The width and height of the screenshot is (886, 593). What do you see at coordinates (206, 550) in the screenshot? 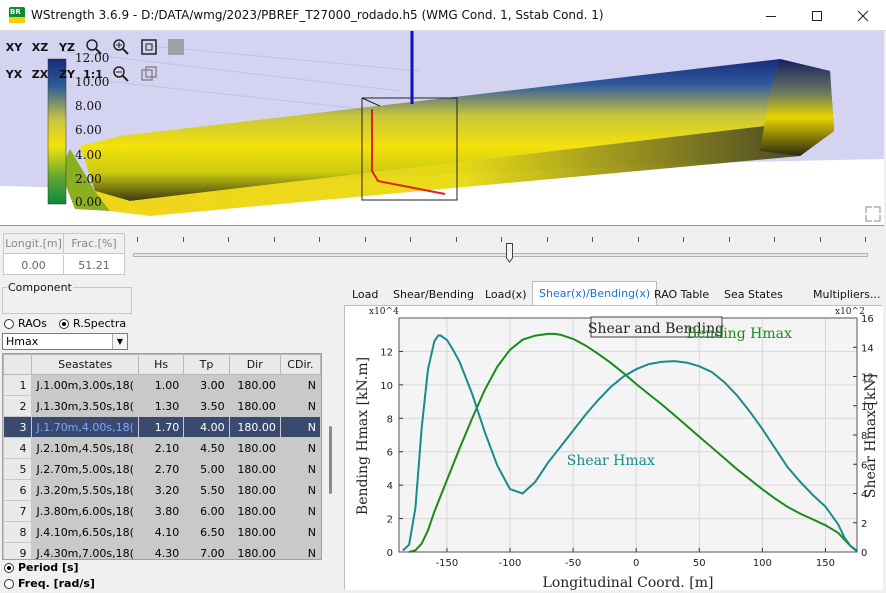
I see `tp-cell: 7.00` at bounding box center [206, 550].